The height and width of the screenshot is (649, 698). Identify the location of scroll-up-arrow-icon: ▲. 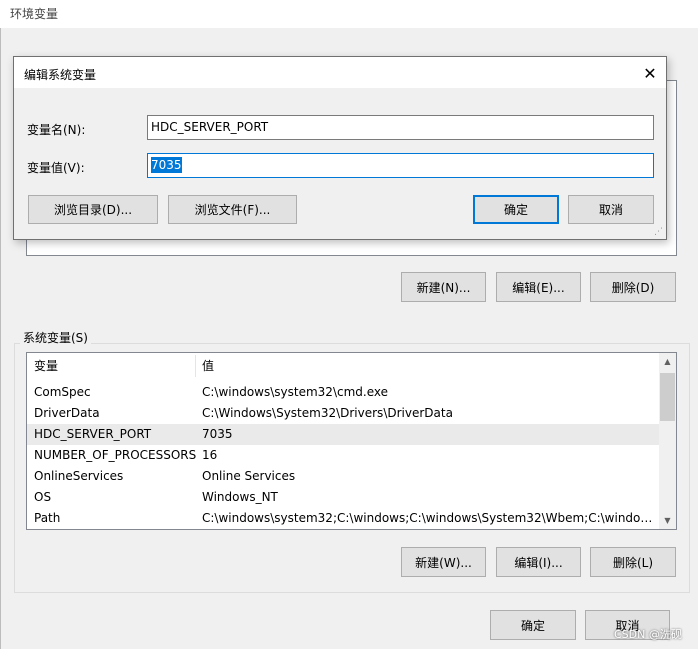
(667, 361).